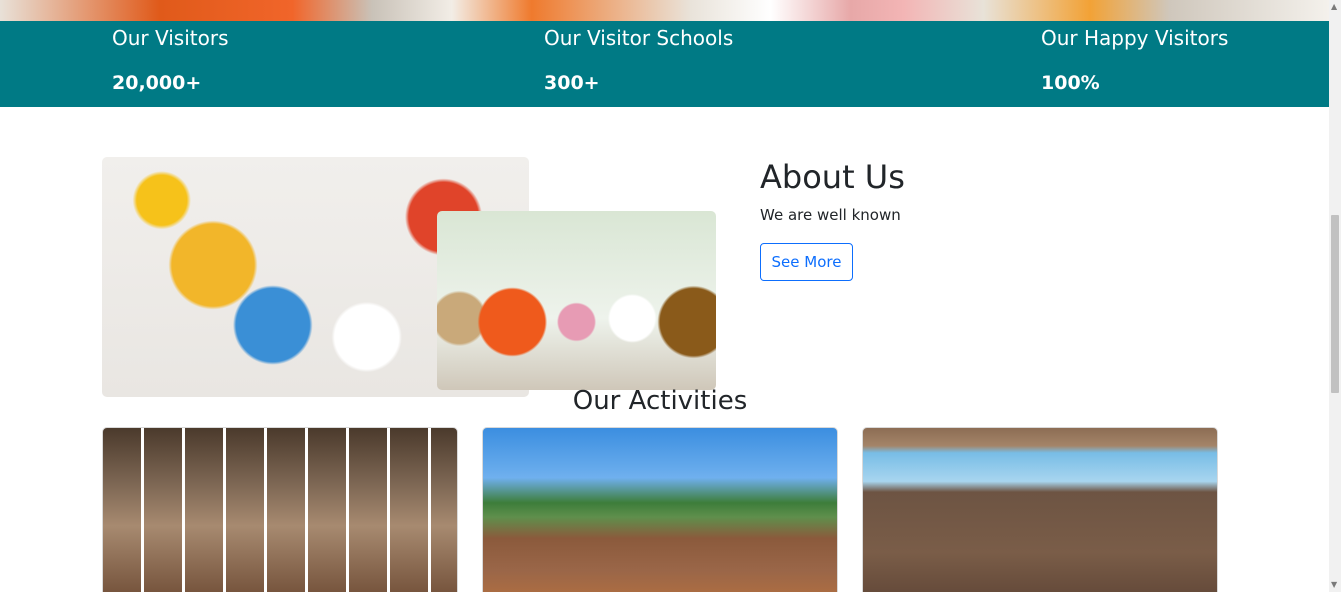 This screenshot has height=592, width=1341. Describe the element at coordinates (576, 300) in the screenshot. I see `about-image-kids-careers` at that location.